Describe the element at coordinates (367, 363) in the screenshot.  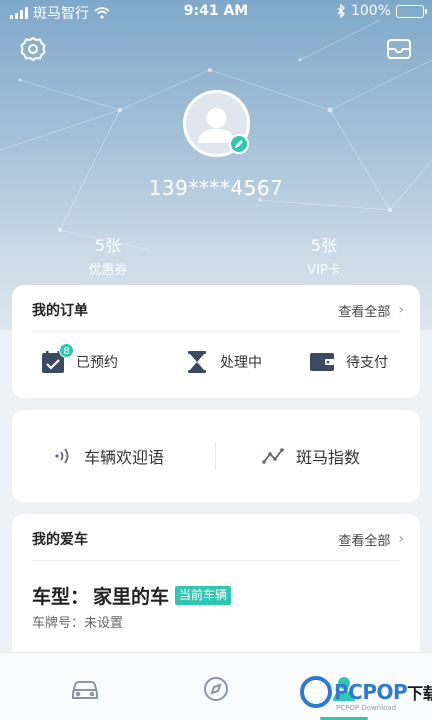
I see `order-pending-label: 待支付` at that location.